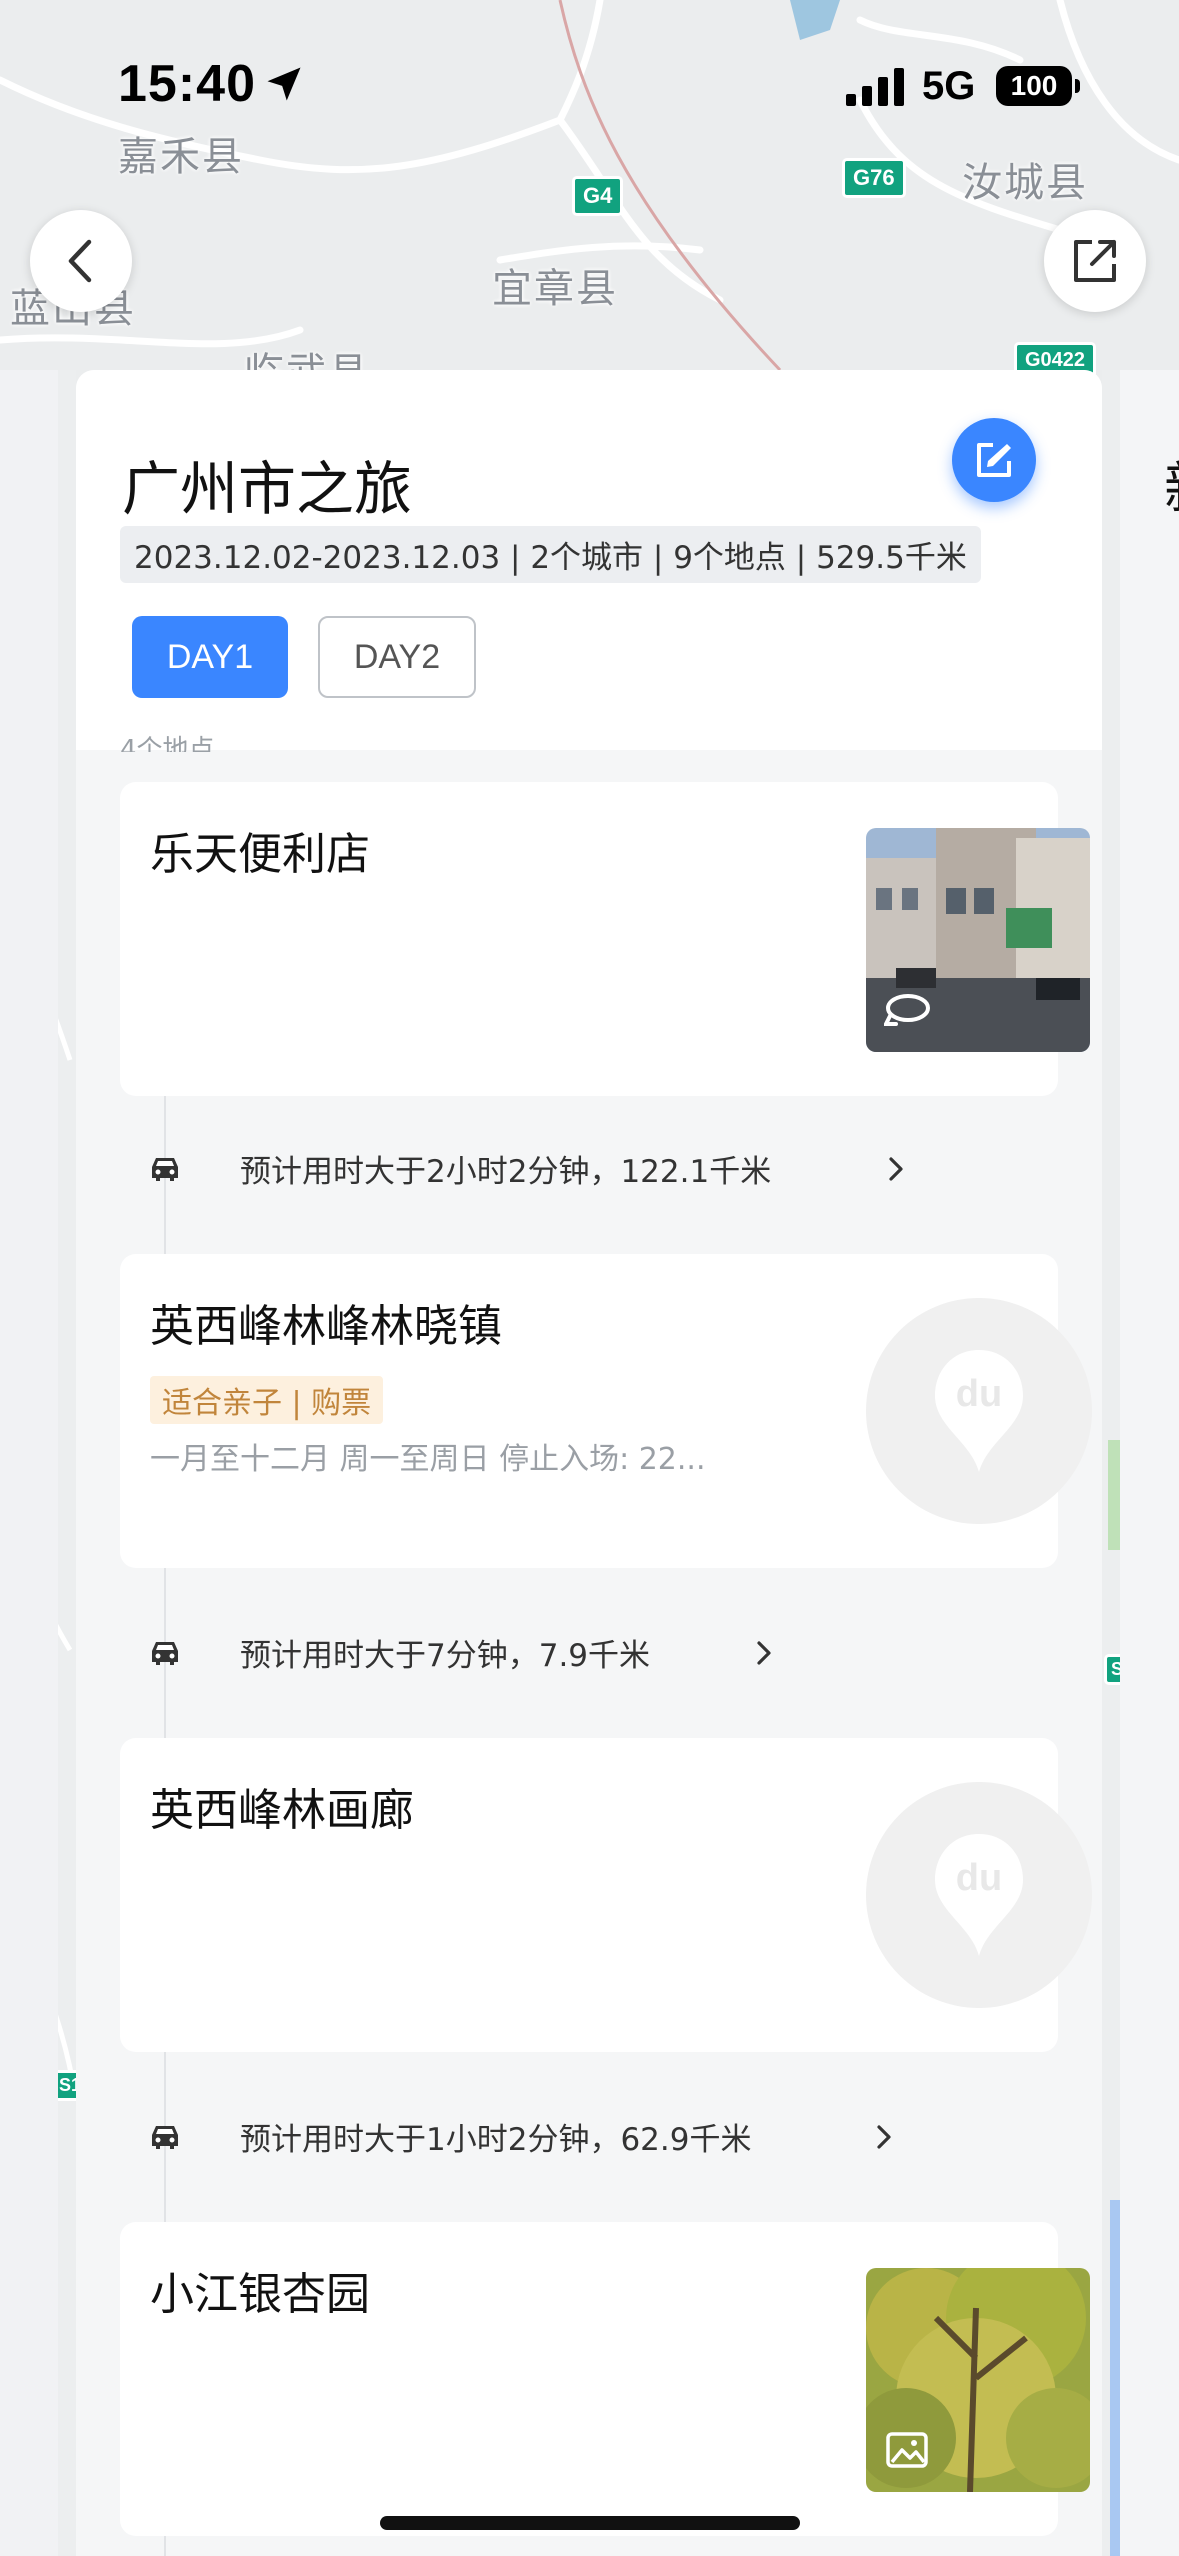 The image size is (1179, 2556). I want to click on place-name: 乐天便利店, so click(260, 854).